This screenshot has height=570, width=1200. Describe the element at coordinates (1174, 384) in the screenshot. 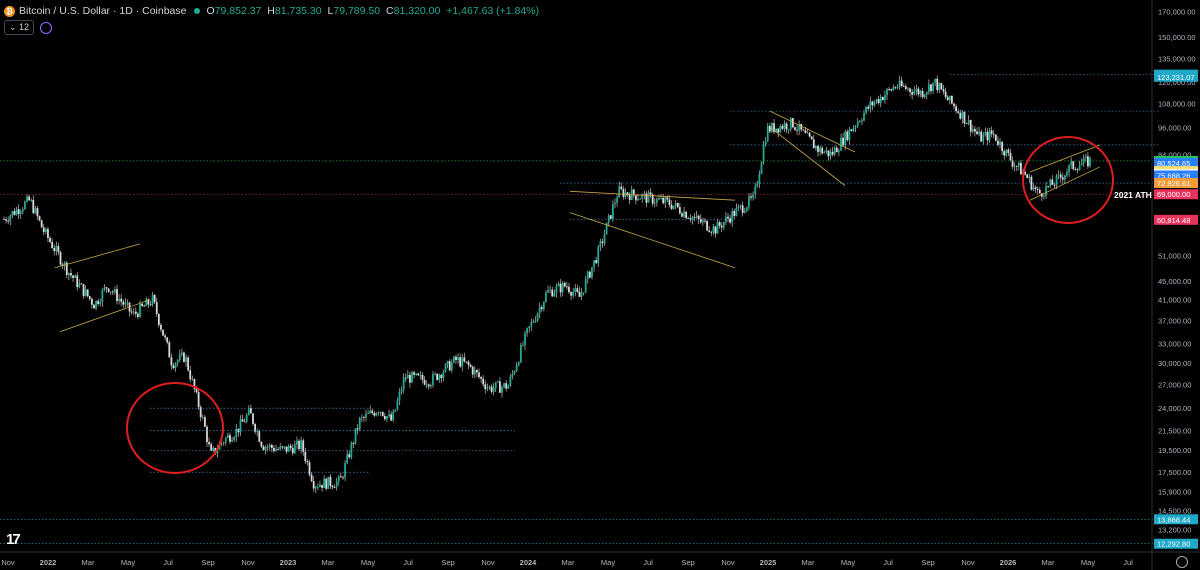

I see `y-tick-label: 27,000.00` at that location.